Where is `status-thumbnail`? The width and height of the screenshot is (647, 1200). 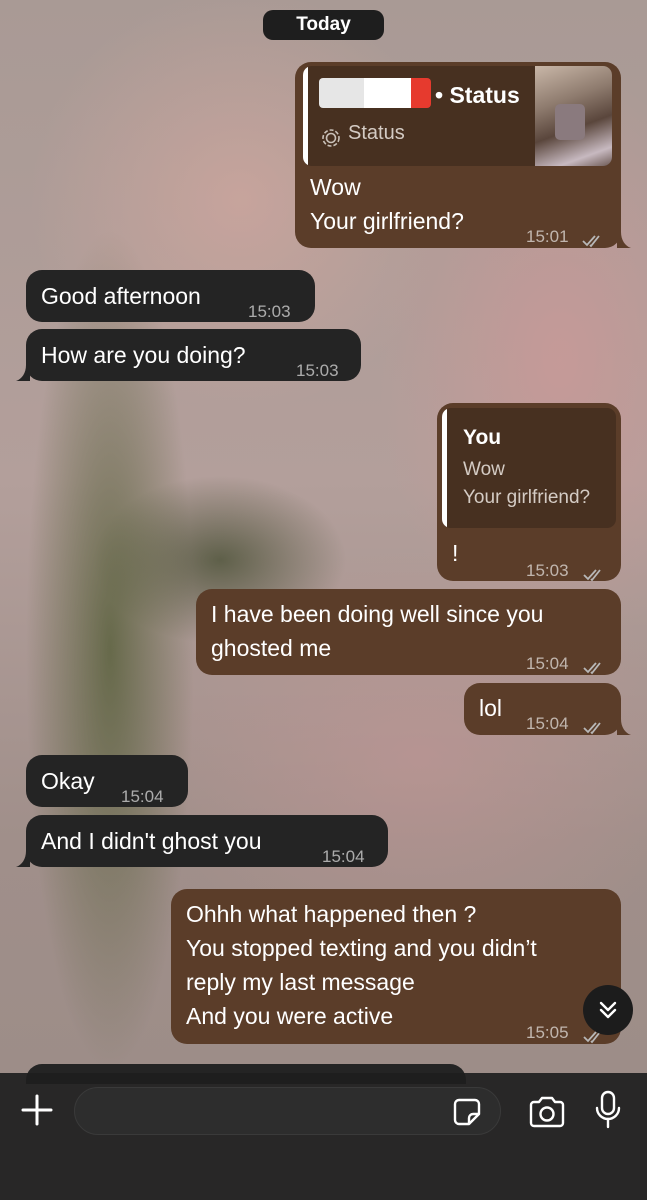 status-thumbnail is located at coordinates (573, 116).